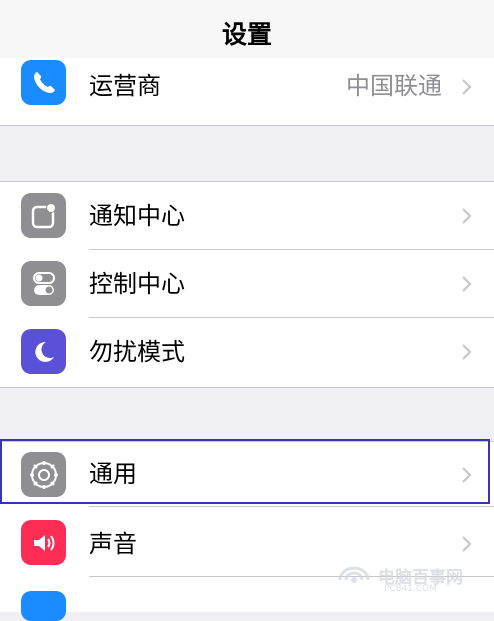 Image resolution: width=494 pixels, height=621 pixels. I want to click on notification-center-icon, so click(43, 215).